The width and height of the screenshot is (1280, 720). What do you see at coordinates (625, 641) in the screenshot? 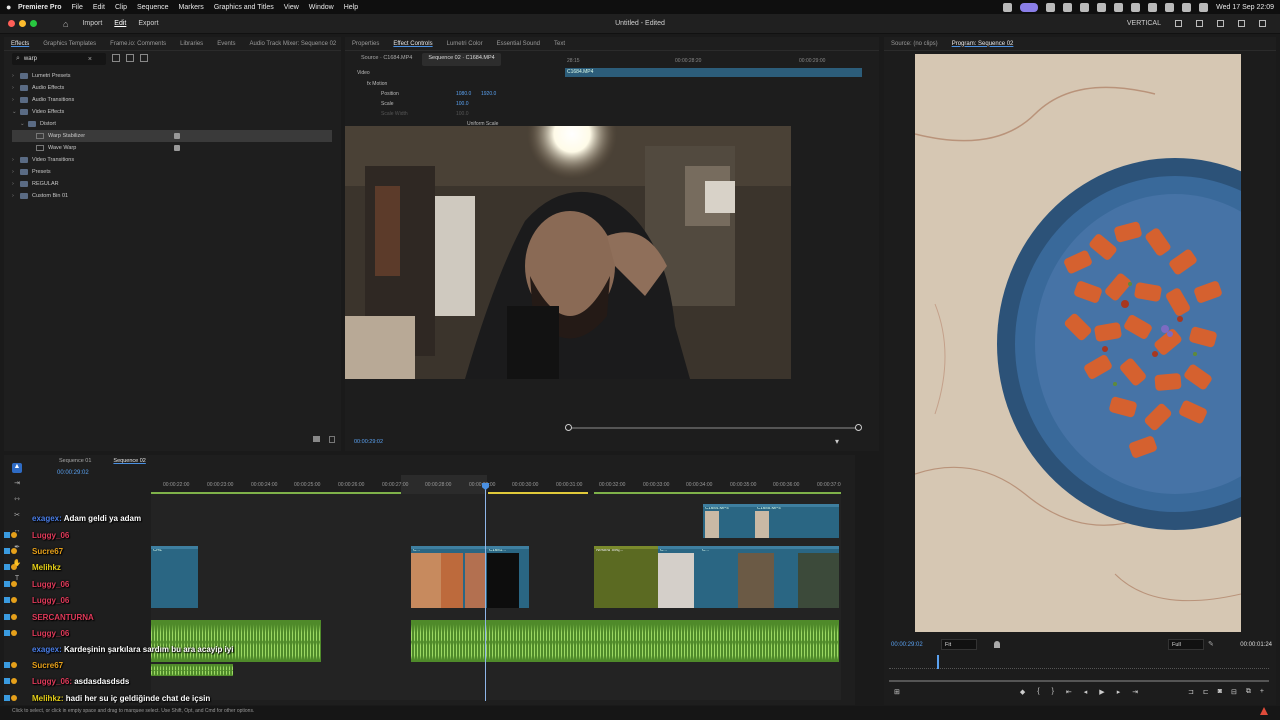
I see `audio-clip` at bounding box center [625, 641].